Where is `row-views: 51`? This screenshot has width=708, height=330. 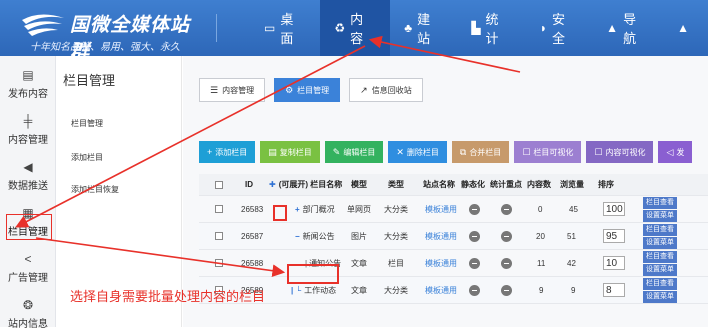 row-views: 51 is located at coordinates (571, 236).